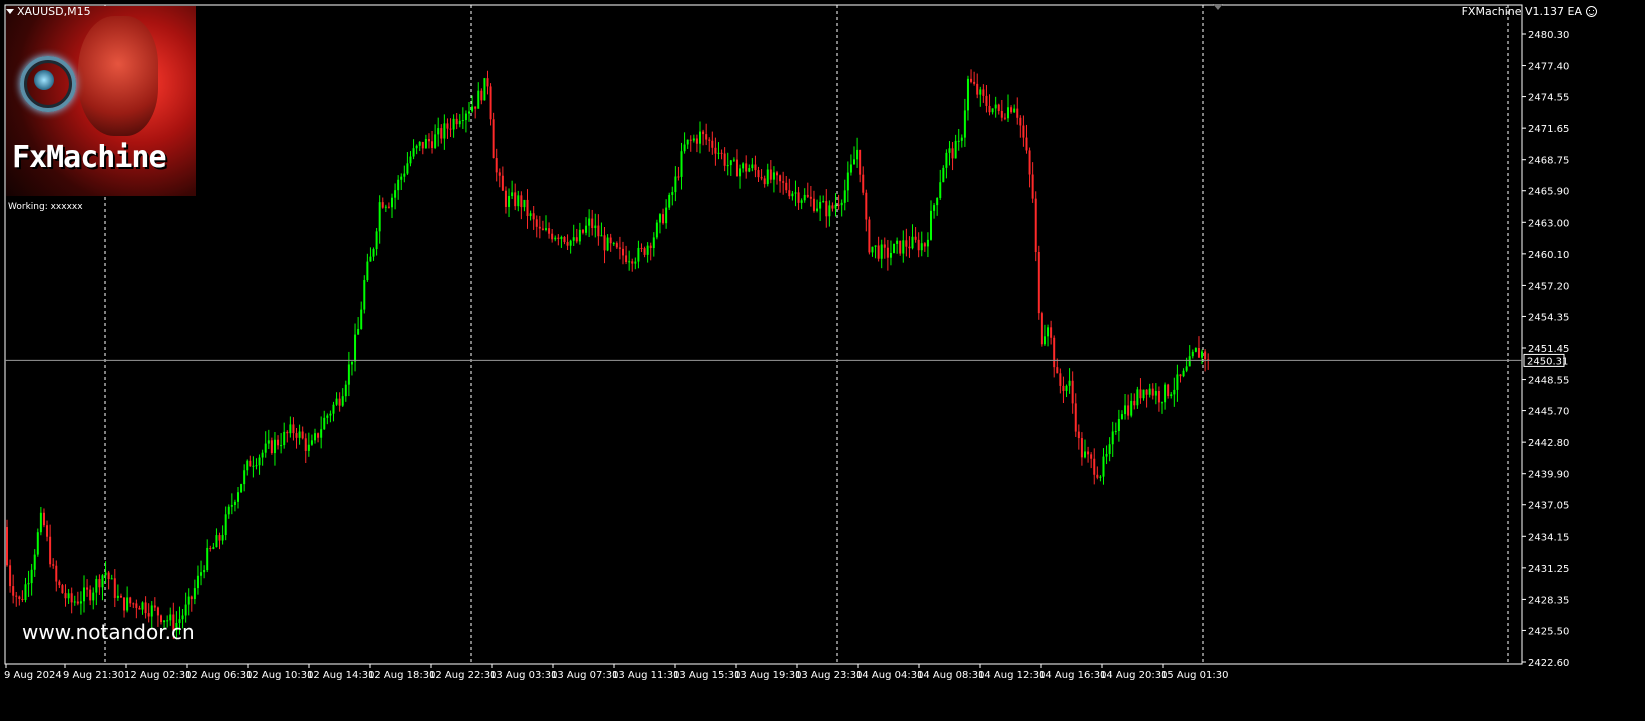 The width and height of the screenshot is (1645, 721). Describe the element at coordinates (101, 101) in the screenshot. I see `fxmachine-logo: FxMachine` at that location.